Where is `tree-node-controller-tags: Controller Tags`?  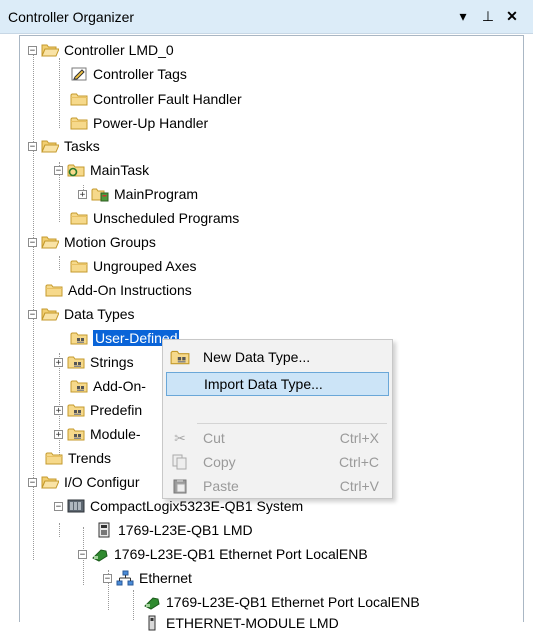 tree-node-controller-tags: Controller Tags is located at coordinates (128, 74).